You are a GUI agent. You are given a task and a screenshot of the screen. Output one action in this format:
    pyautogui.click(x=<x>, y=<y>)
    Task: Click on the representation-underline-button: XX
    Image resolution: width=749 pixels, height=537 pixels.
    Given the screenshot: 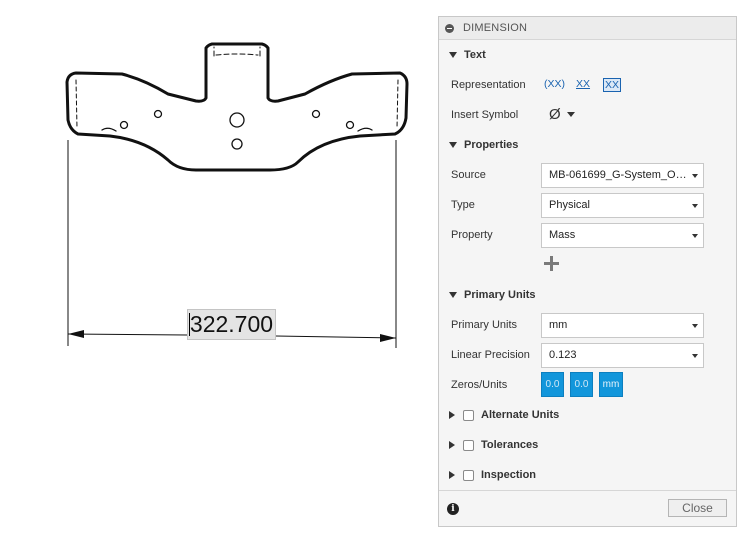 What is the action you would take?
    pyautogui.click(x=583, y=84)
    